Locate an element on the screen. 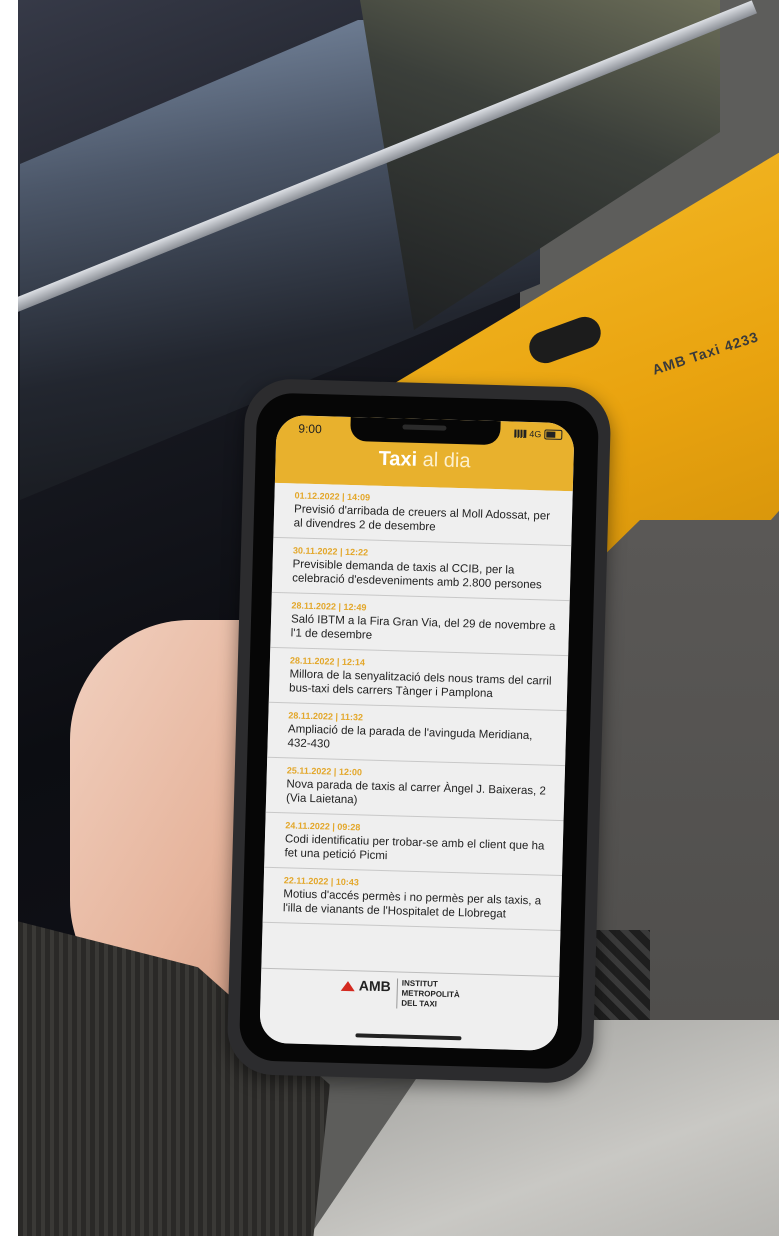 The image size is (779, 1236). image-border is located at coordinates (9, 618).